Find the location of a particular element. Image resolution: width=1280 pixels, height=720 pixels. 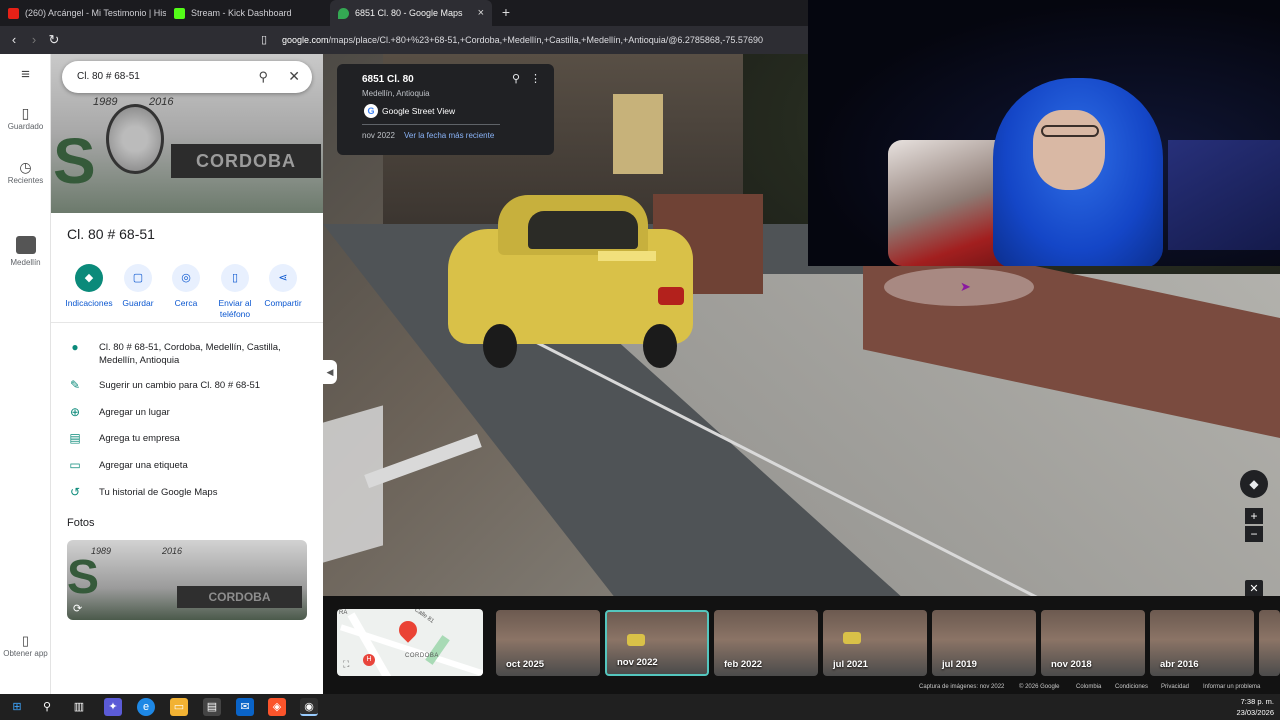

more-options-icon: ⋮ is located at coordinates (535, 78).